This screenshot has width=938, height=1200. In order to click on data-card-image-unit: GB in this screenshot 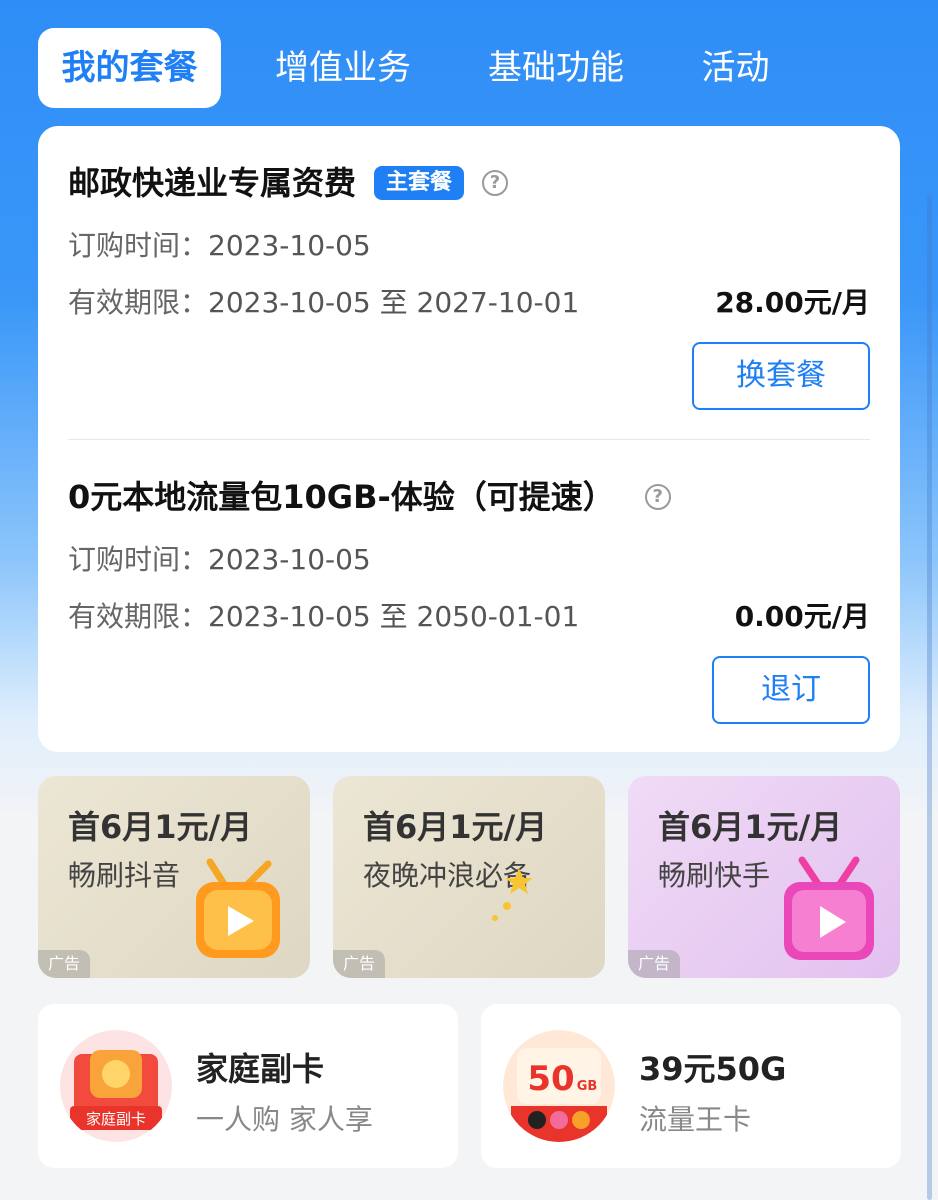, I will do `click(587, 1086)`.